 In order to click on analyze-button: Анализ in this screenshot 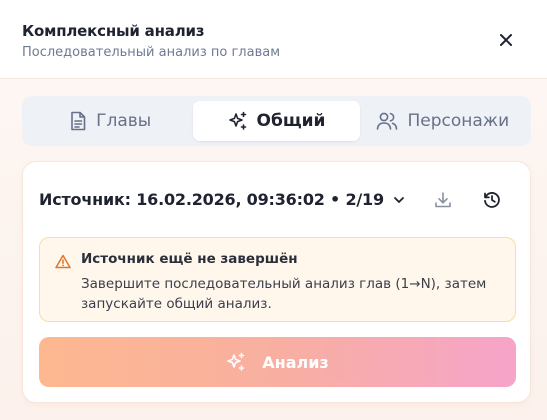, I will do `click(277, 362)`.